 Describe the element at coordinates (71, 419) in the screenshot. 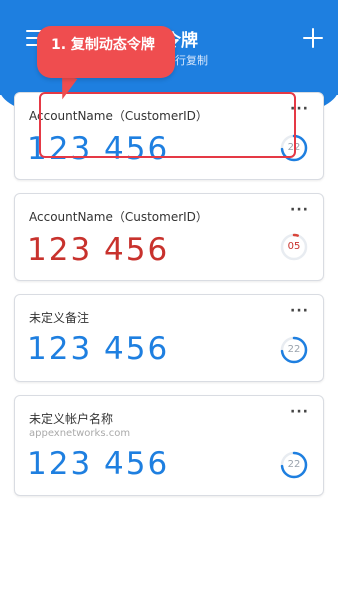

I see `token-account-name: 未定义帐户名称` at that location.